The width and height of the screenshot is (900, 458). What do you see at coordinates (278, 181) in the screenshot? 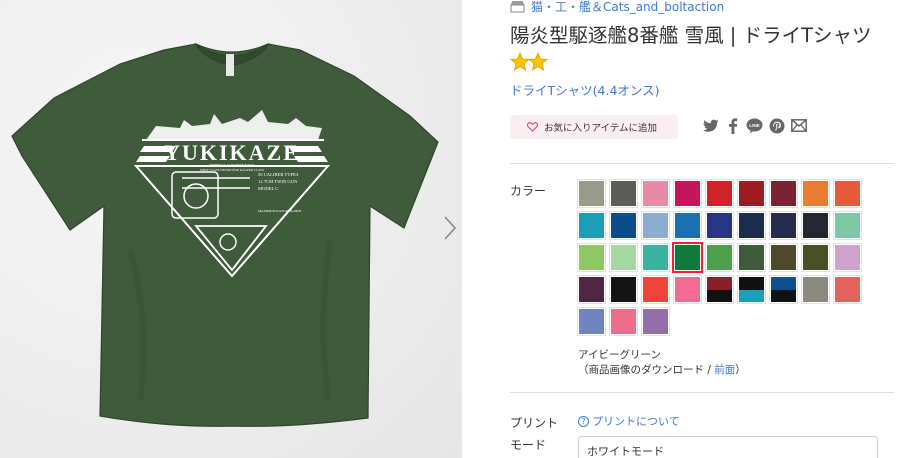
I see `artwork-spec-2: 12.7CM TWIN GUN` at bounding box center [278, 181].